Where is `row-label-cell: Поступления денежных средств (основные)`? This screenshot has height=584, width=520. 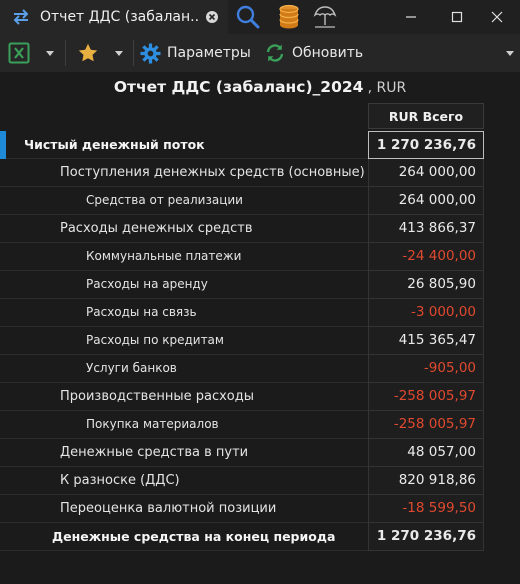
row-label-cell: Поступления денежных средств (основные) is located at coordinates (184, 173).